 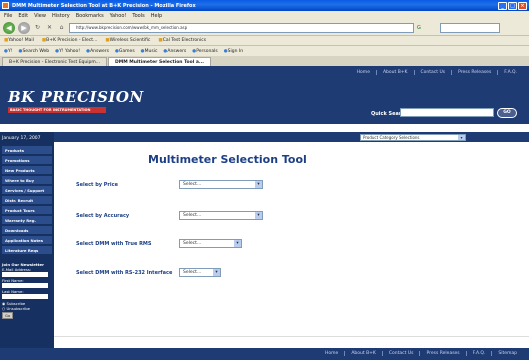 I want to click on forward-icon: ▶, so click(x=24, y=27).